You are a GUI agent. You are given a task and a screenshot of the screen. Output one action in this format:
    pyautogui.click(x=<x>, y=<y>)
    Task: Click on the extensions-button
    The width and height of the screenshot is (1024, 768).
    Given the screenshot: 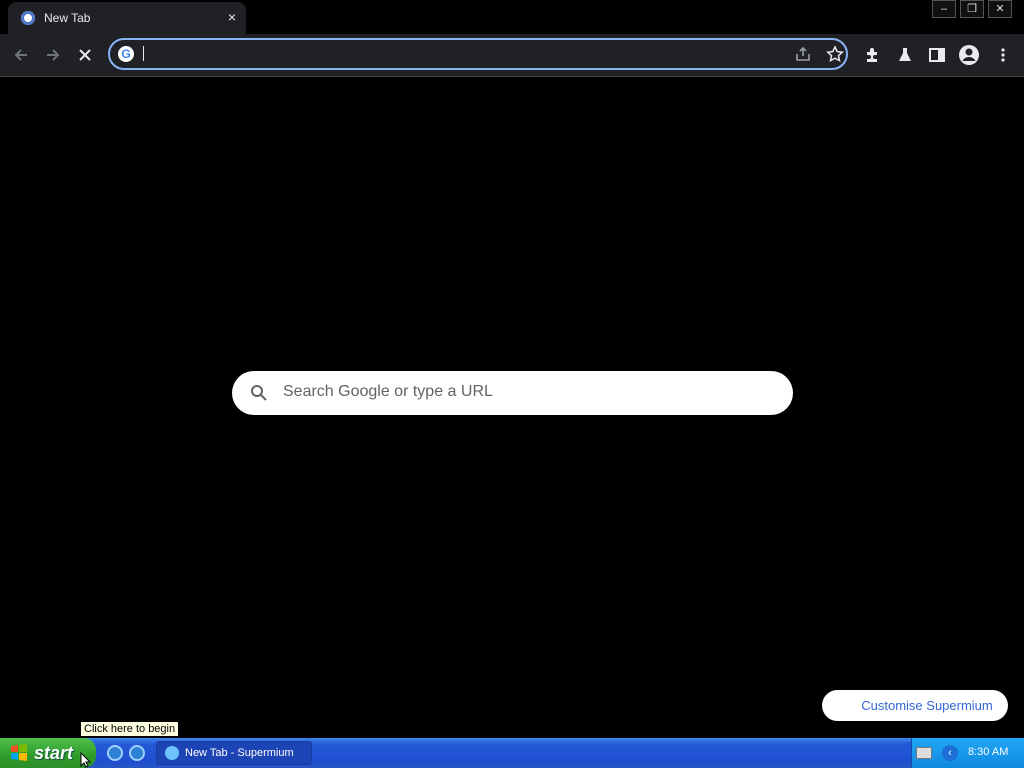 What is the action you would take?
    pyautogui.click(x=873, y=55)
    